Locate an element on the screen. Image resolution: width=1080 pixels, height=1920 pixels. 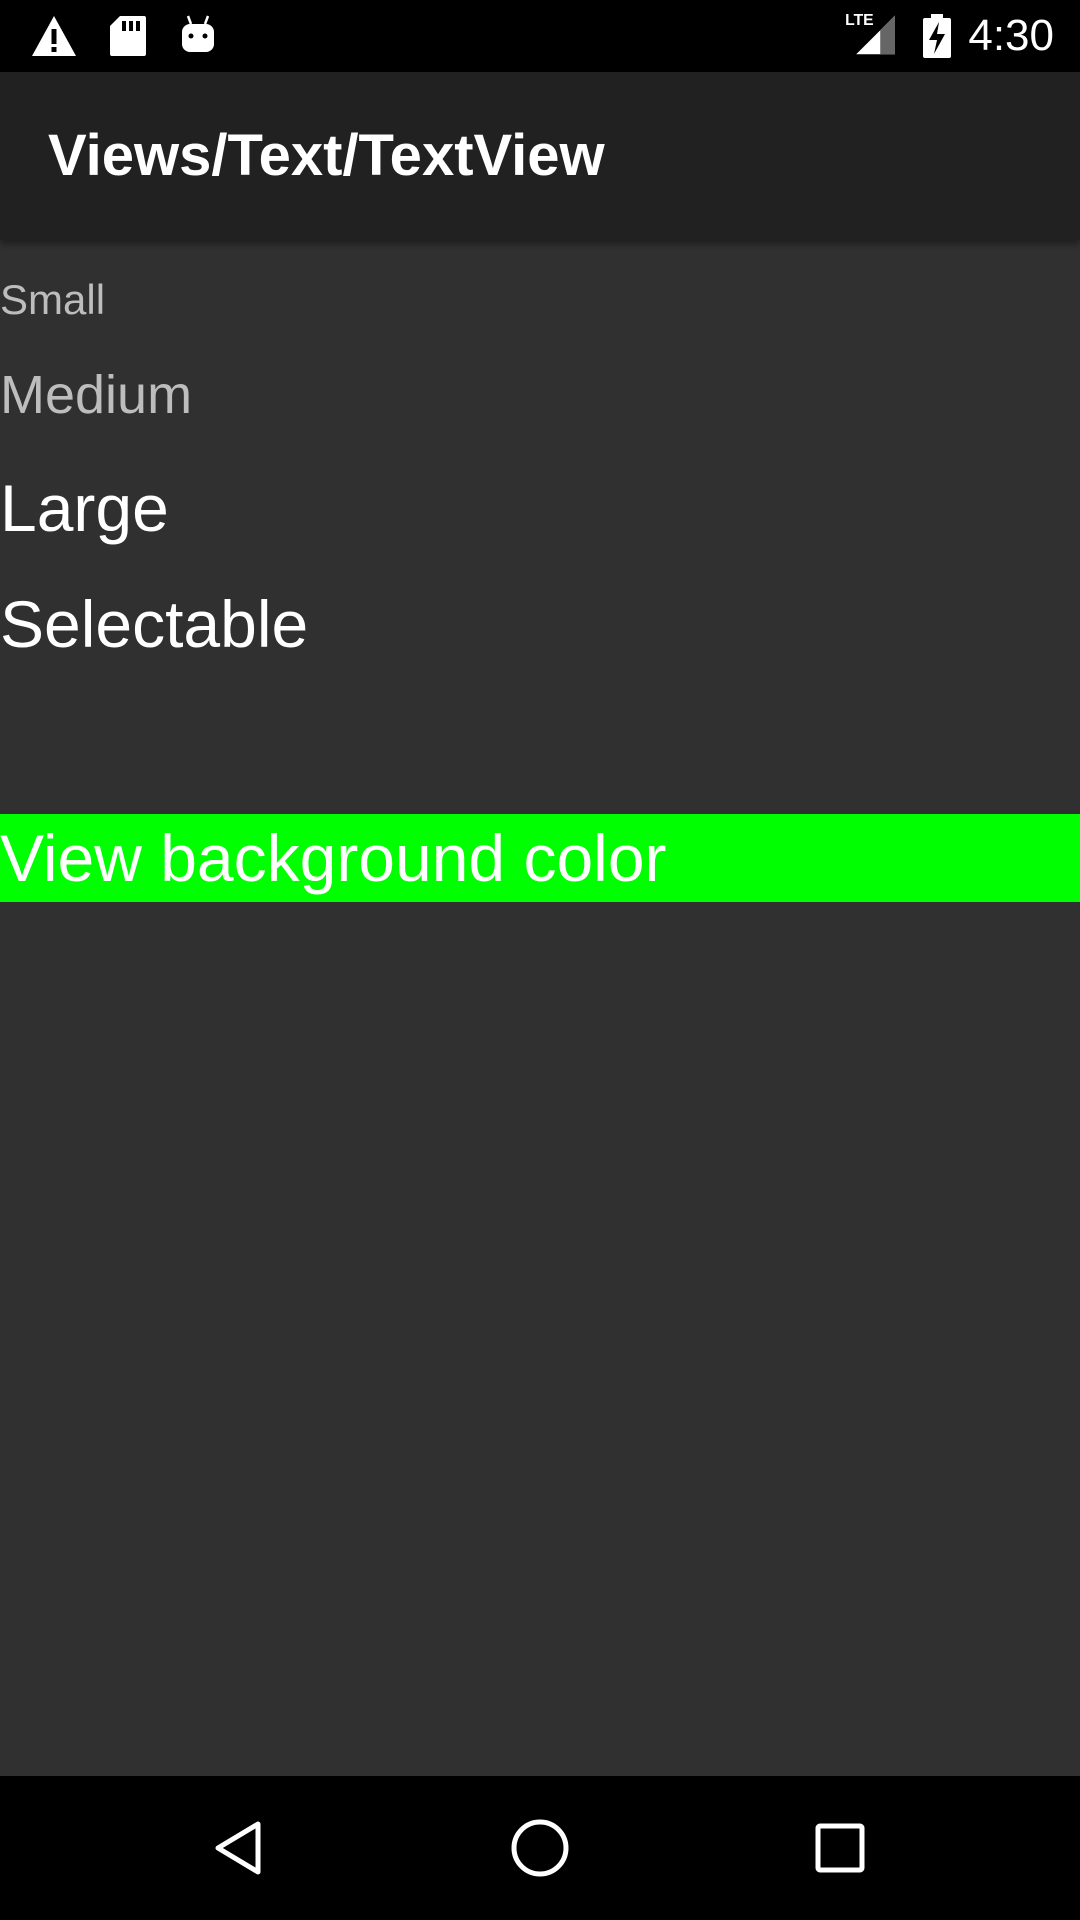
navigation-bar is located at coordinates (540, 1848).